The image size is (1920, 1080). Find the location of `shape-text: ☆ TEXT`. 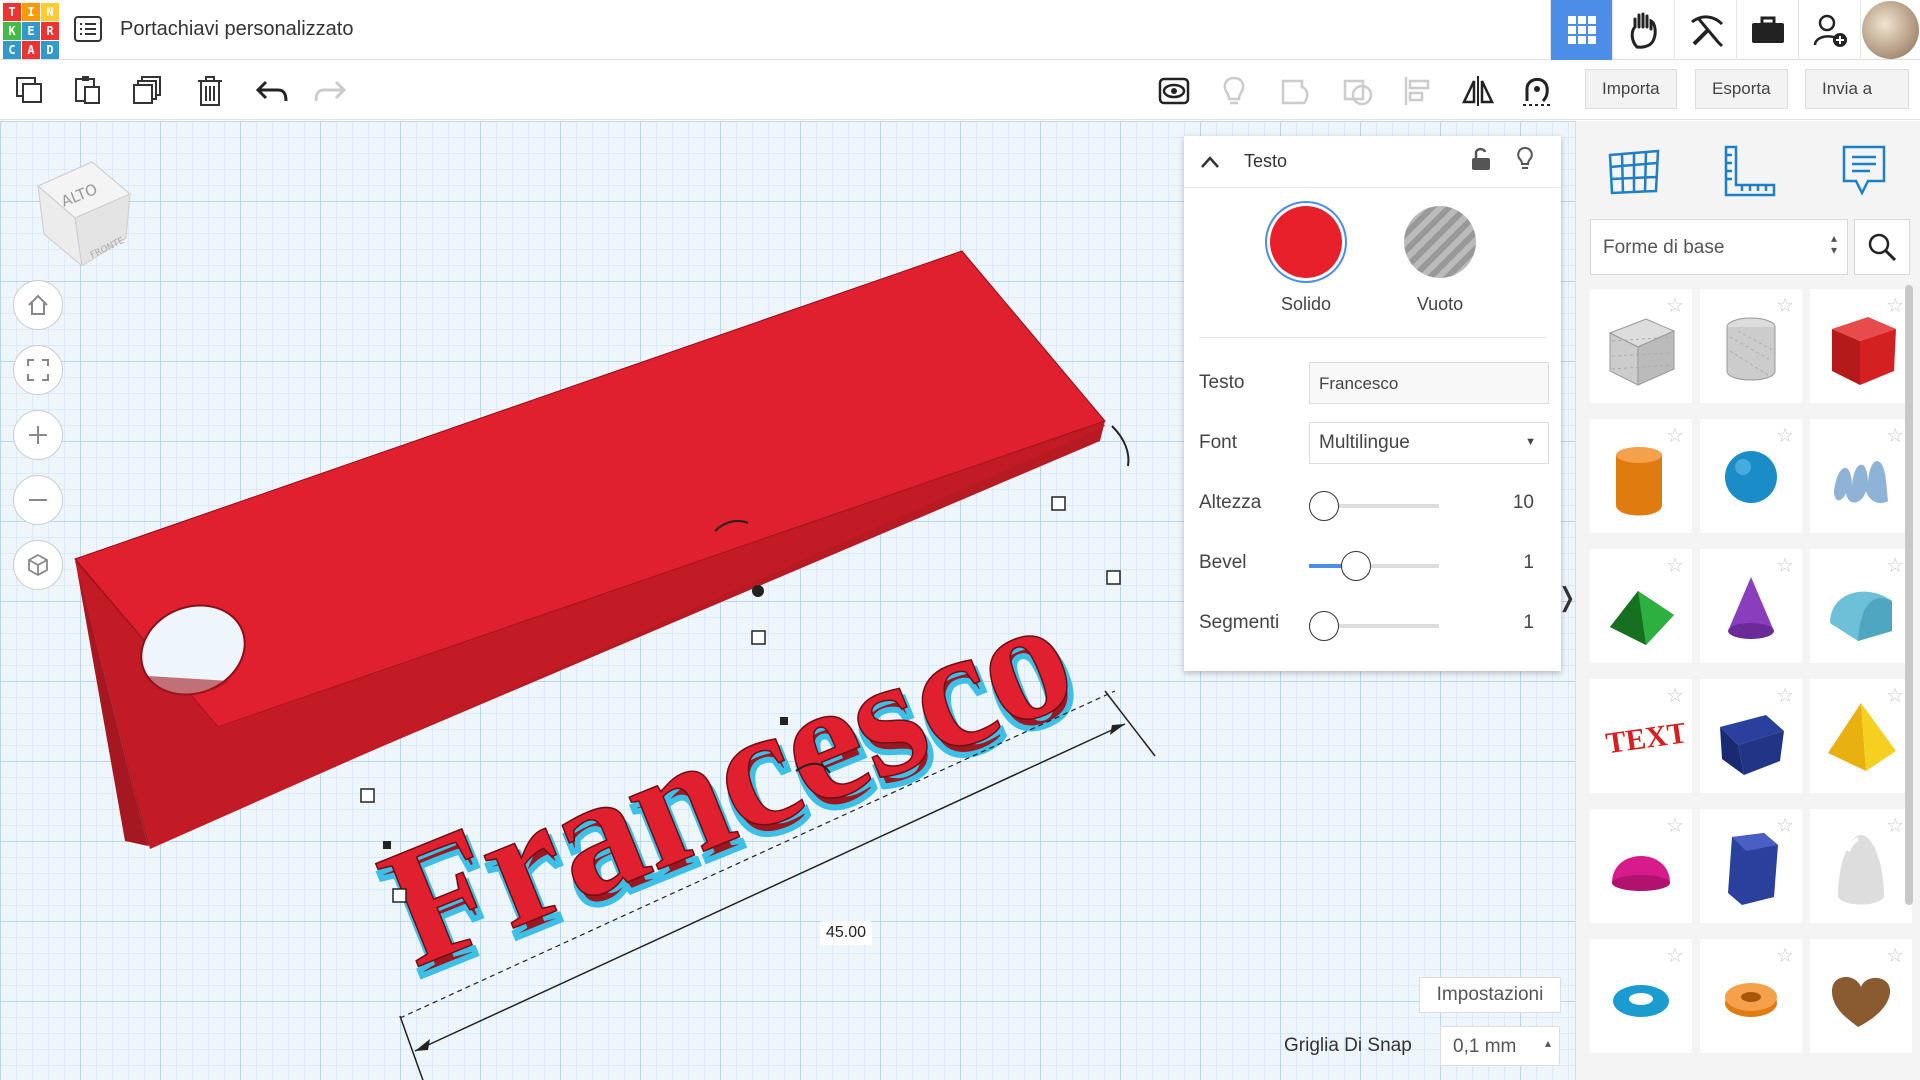

shape-text: ☆ TEXT is located at coordinates (1641, 736).